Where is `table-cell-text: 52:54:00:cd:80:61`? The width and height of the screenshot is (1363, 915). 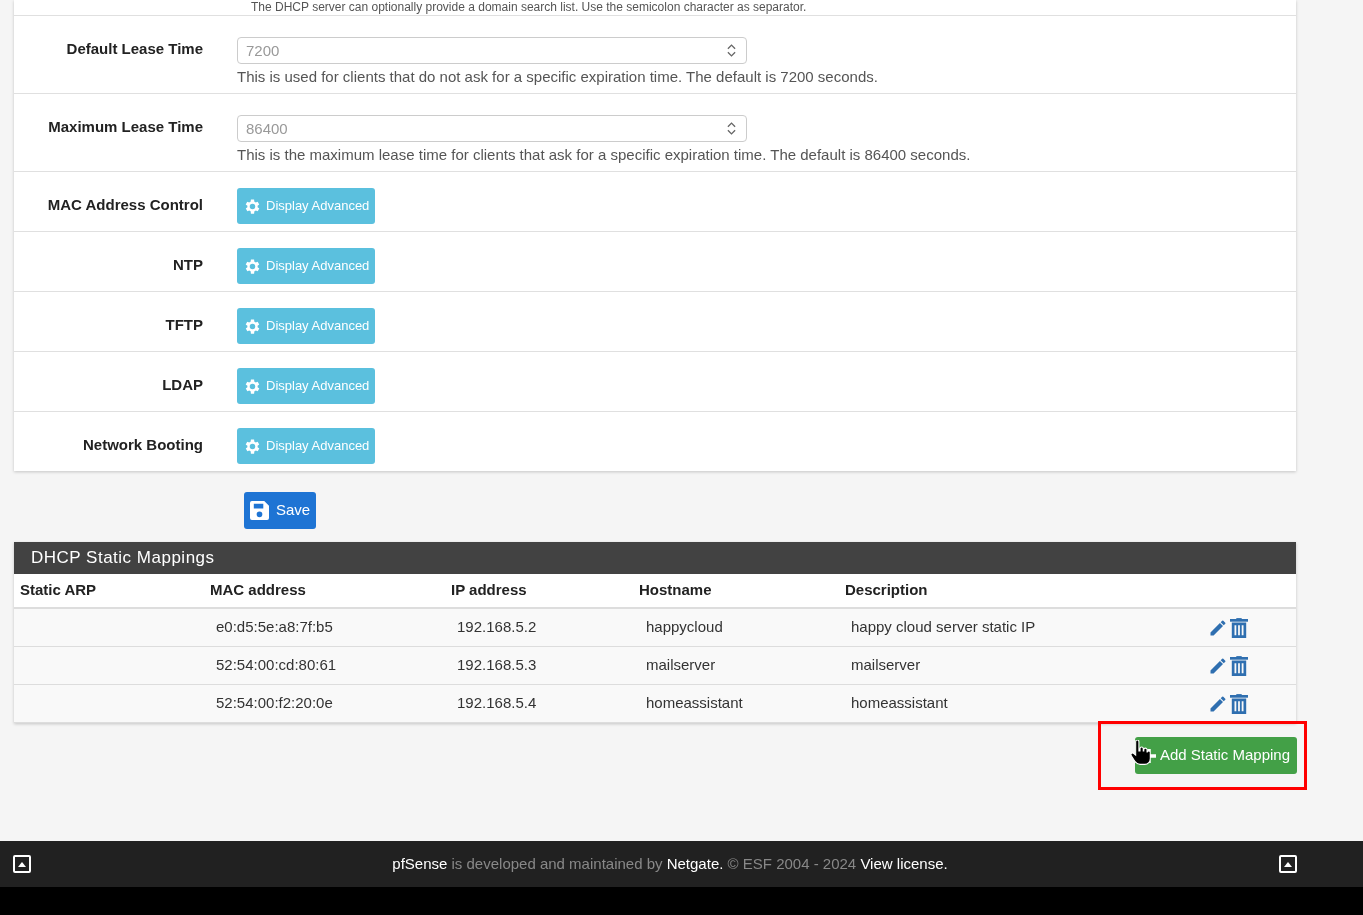 table-cell-text: 52:54:00:cd:80:61 is located at coordinates (277, 665).